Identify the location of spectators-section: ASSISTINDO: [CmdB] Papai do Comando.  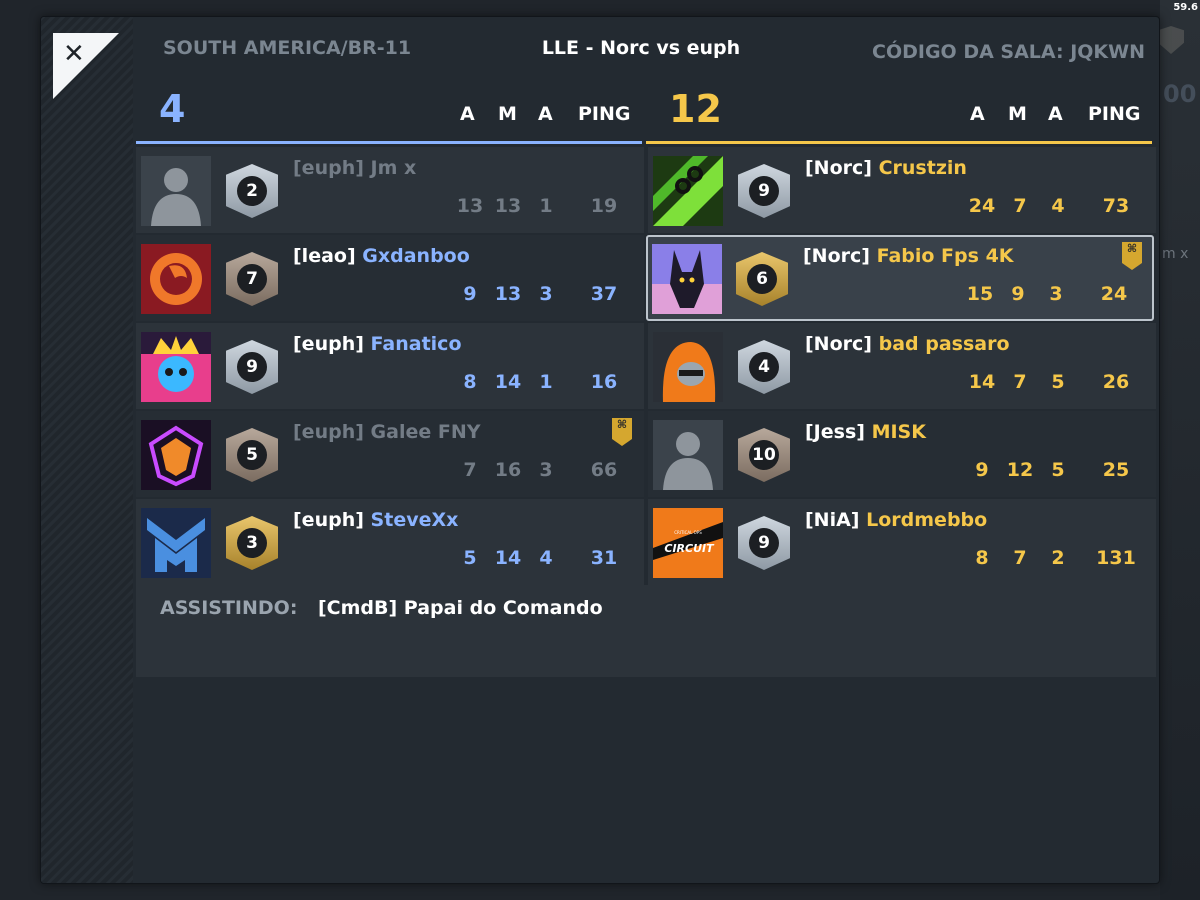
(646, 631).